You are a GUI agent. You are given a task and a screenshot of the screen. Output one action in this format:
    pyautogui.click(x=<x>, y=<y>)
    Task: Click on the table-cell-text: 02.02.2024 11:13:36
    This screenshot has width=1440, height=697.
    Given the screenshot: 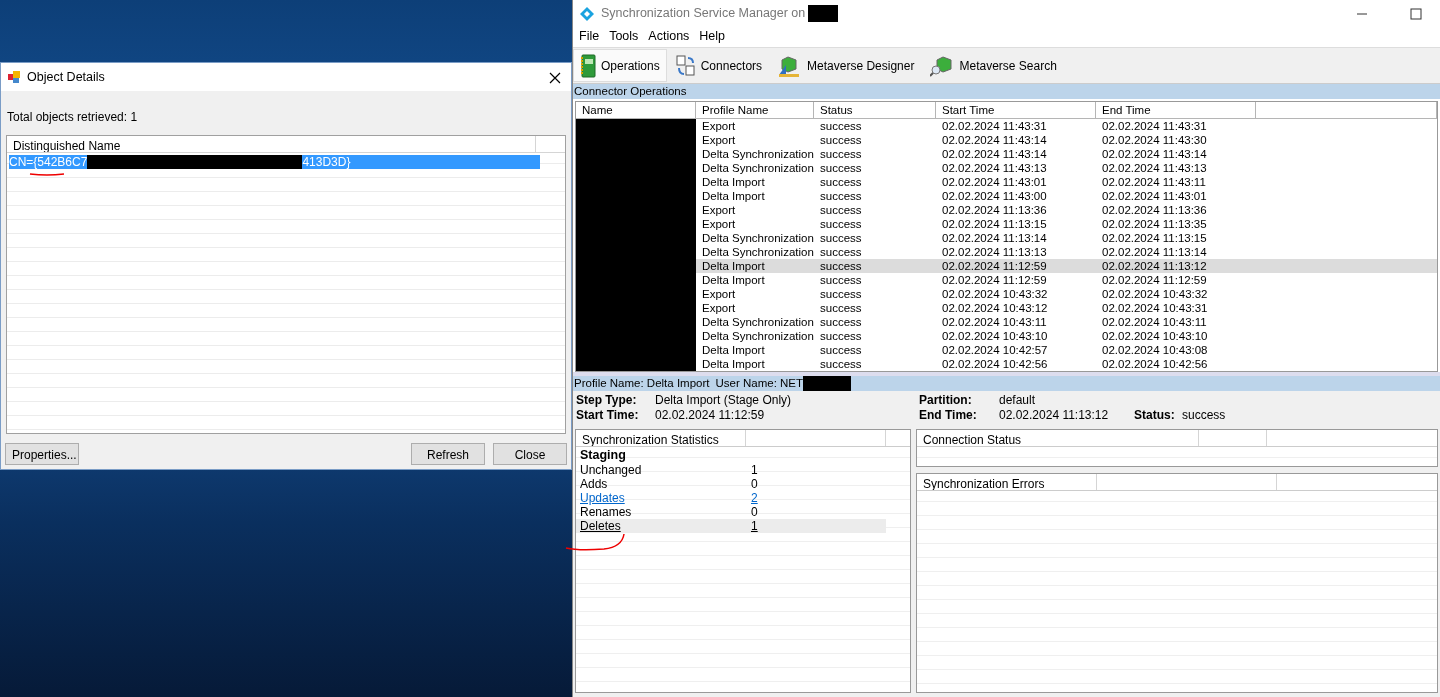 What is the action you would take?
    pyautogui.click(x=994, y=210)
    